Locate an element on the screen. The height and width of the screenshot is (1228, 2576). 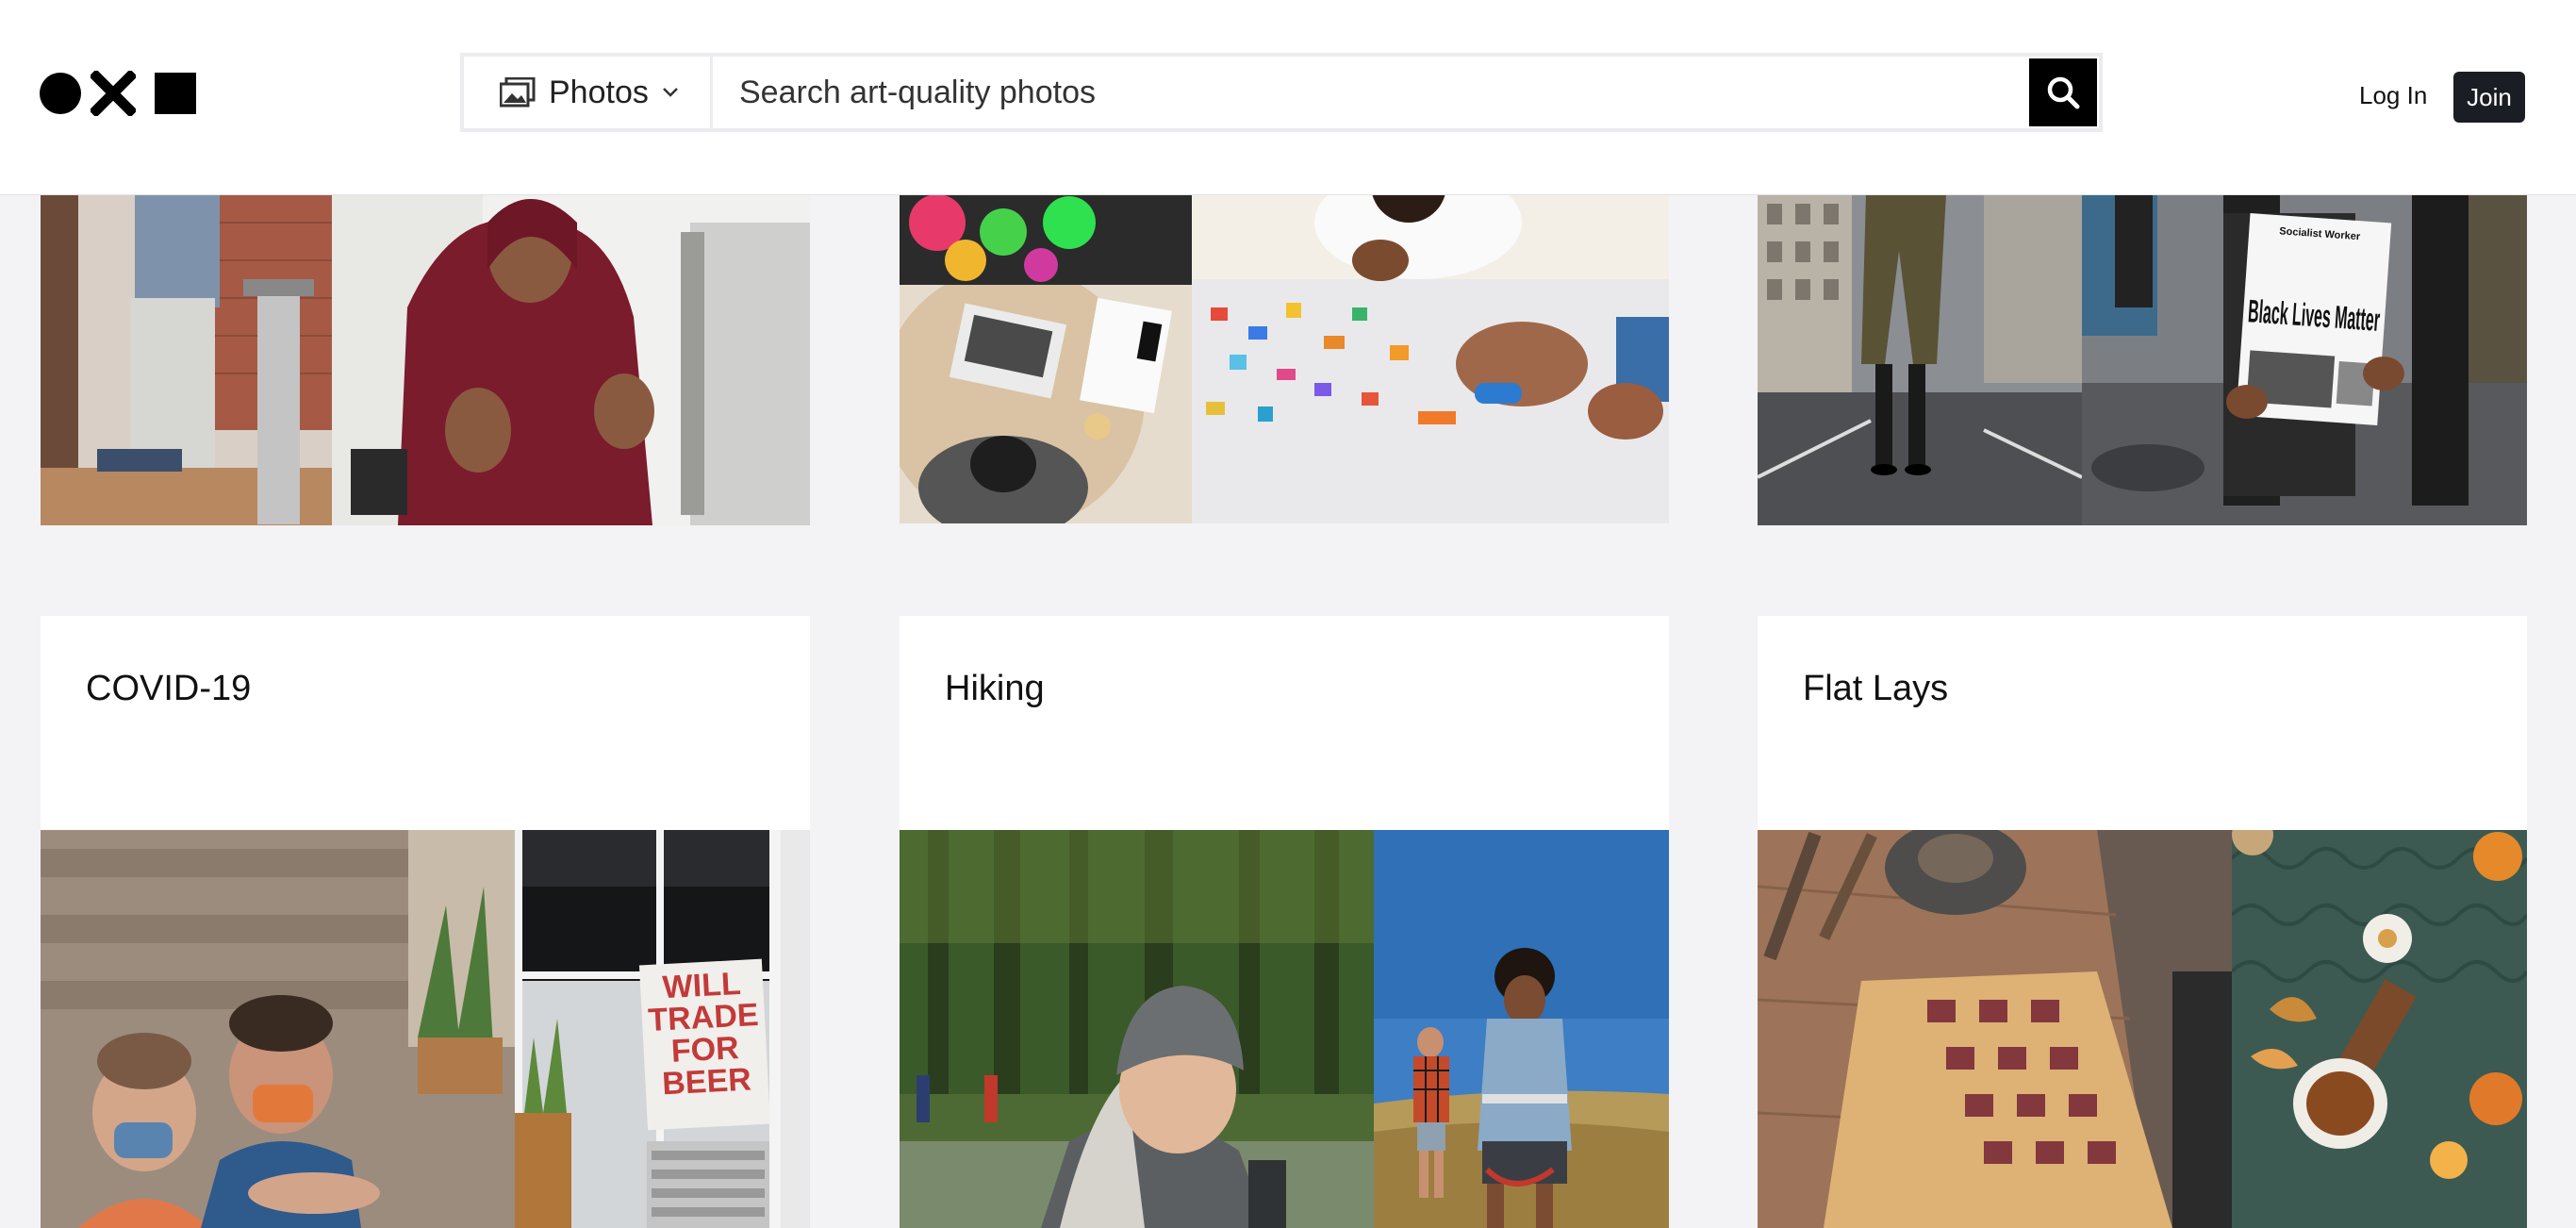
collection-image-puzzle is located at coordinates (1430, 358).